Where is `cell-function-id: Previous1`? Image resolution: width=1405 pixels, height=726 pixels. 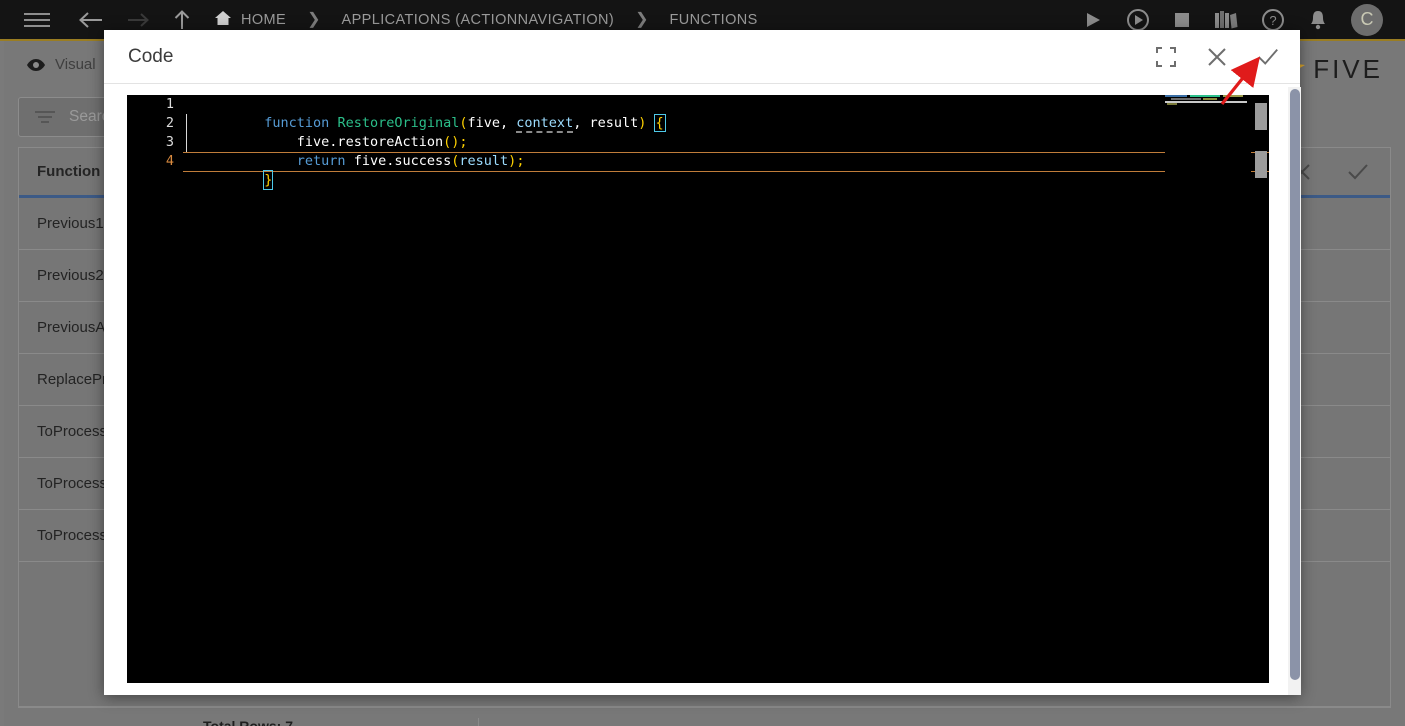 cell-function-id: Previous1 is located at coordinates (70, 223).